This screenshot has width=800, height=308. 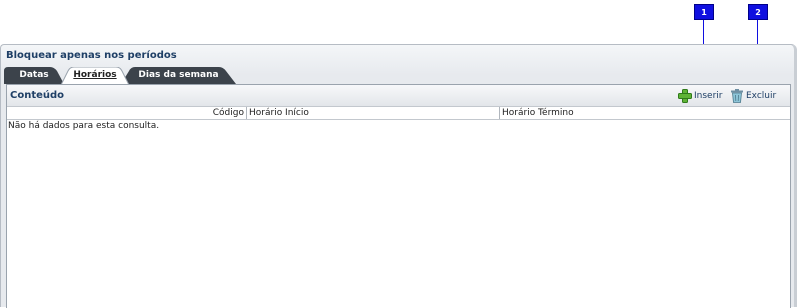 I want to click on callout-1: 1, so click(x=704, y=12).